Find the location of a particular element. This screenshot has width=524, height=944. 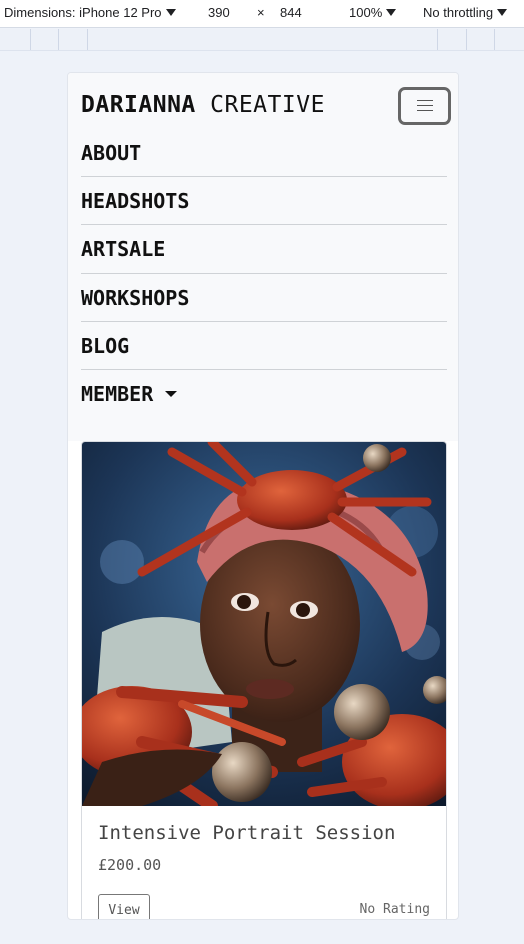

nav-item-member: MEMBER is located at coordinates (264, 394).